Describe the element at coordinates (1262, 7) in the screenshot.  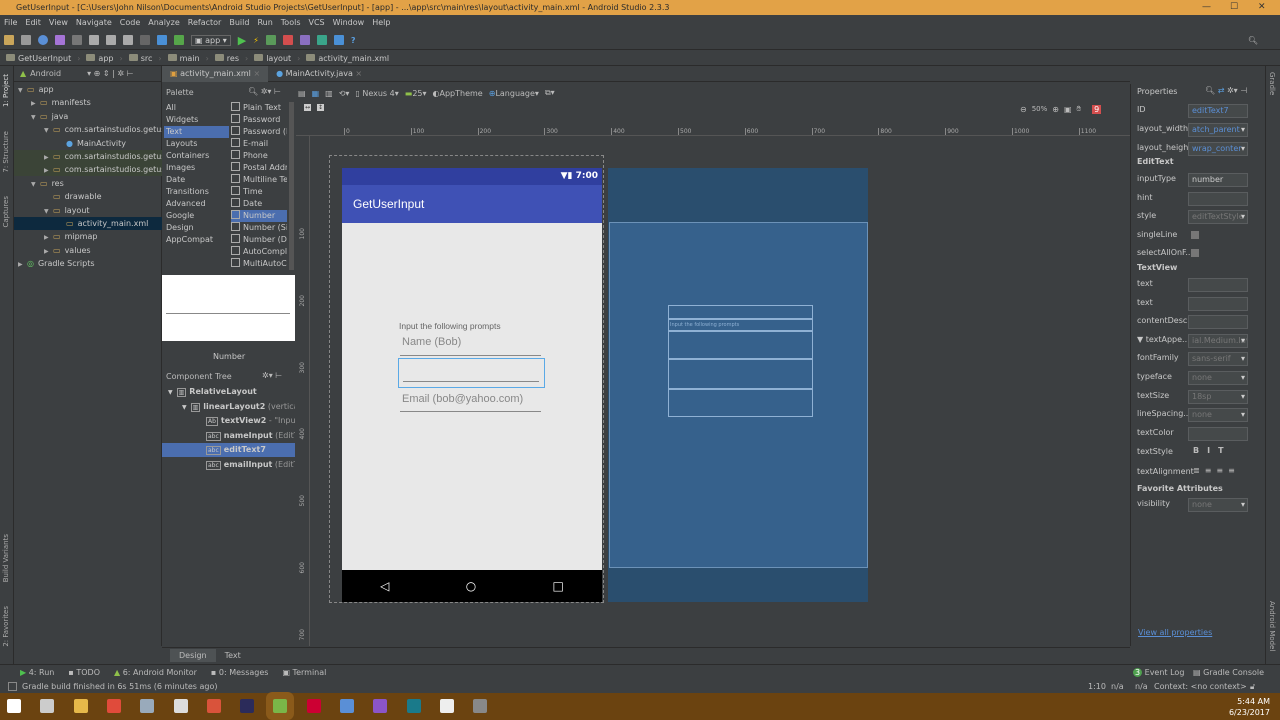
I see `close-button: ✕` at that location.